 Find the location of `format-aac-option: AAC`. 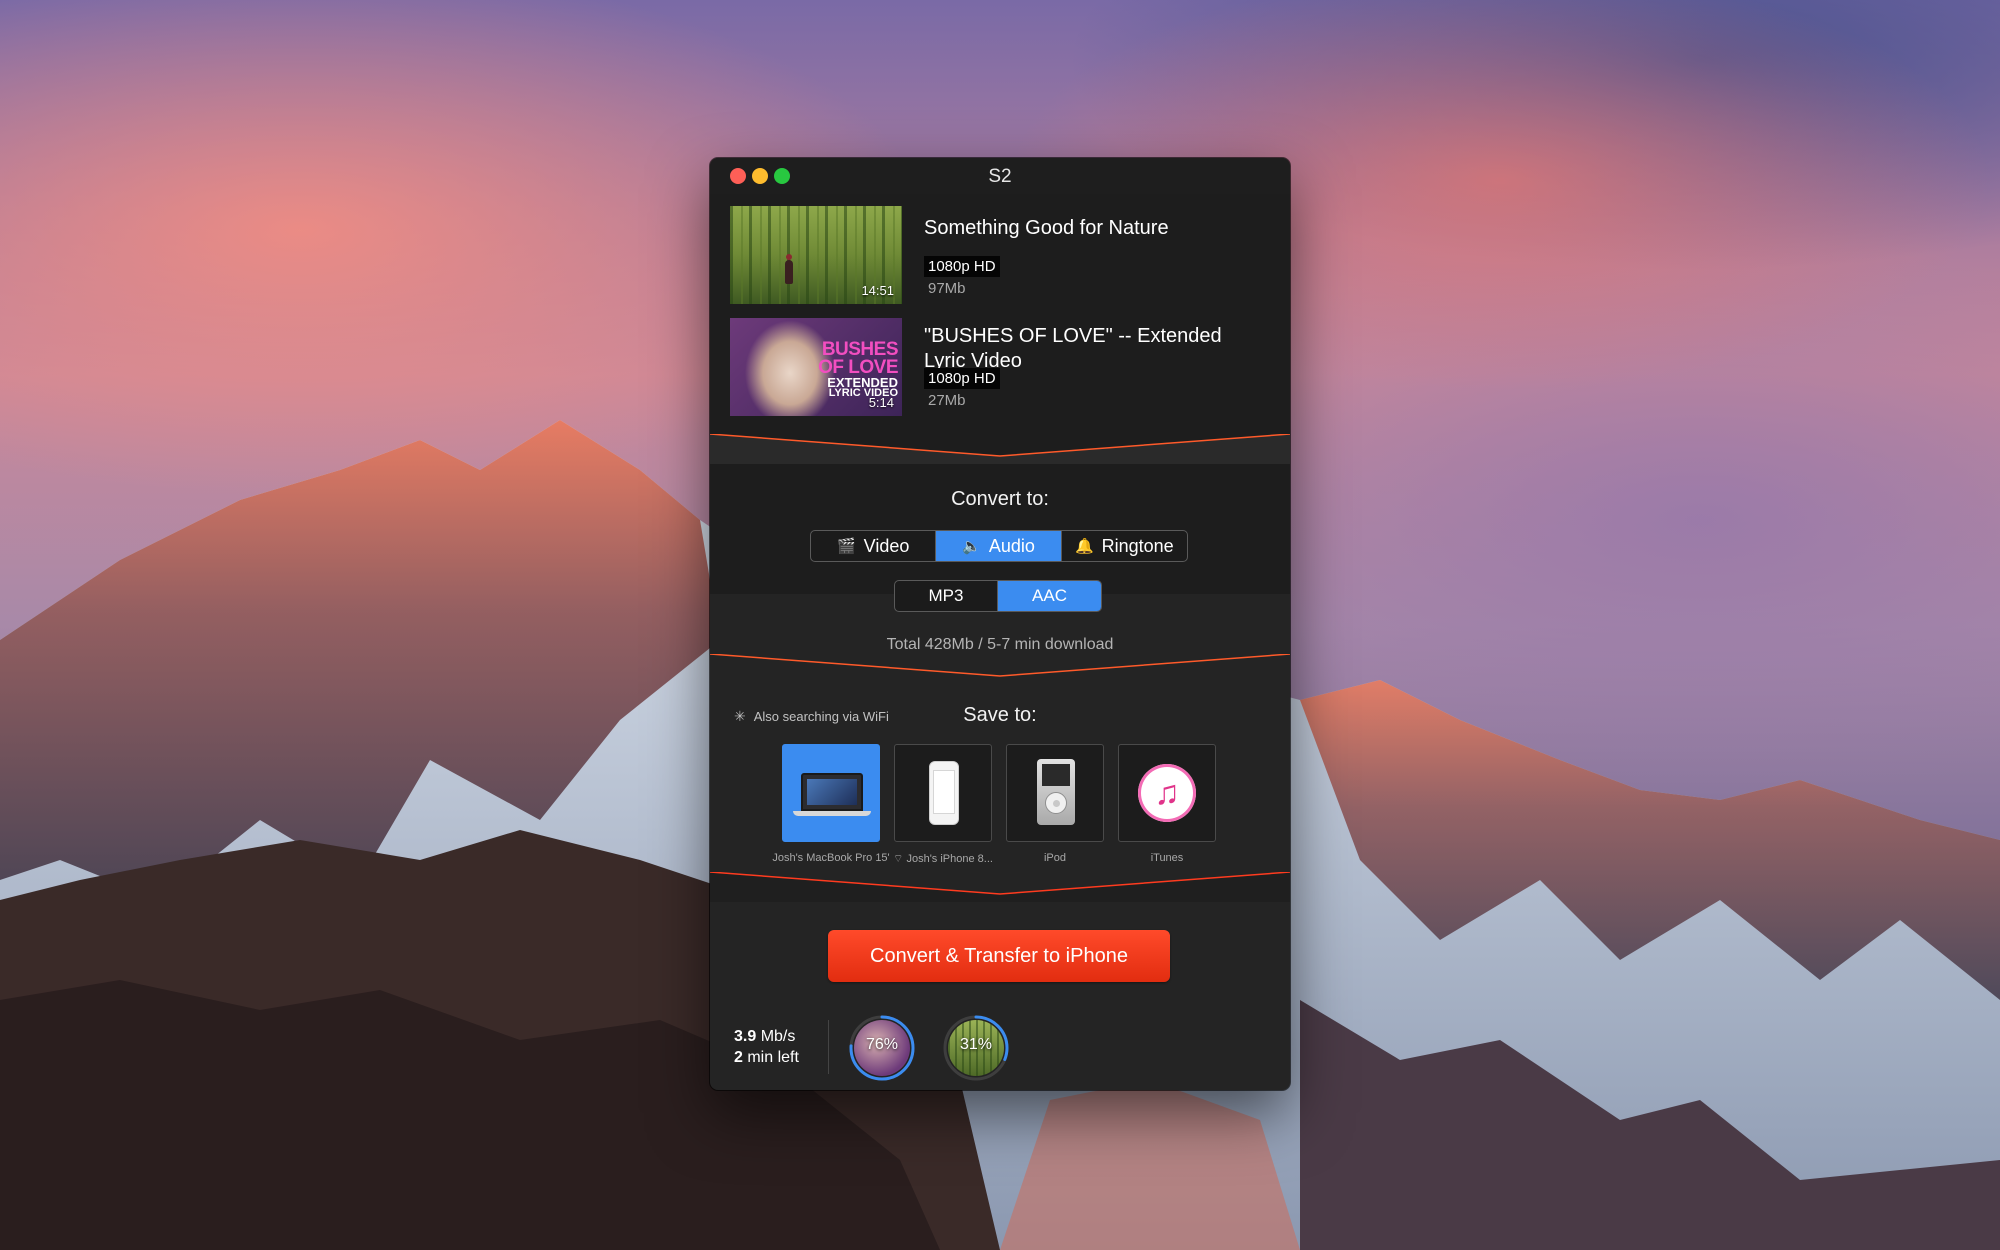

format-aac-option: AAC is located at coordinates (1049, 596).